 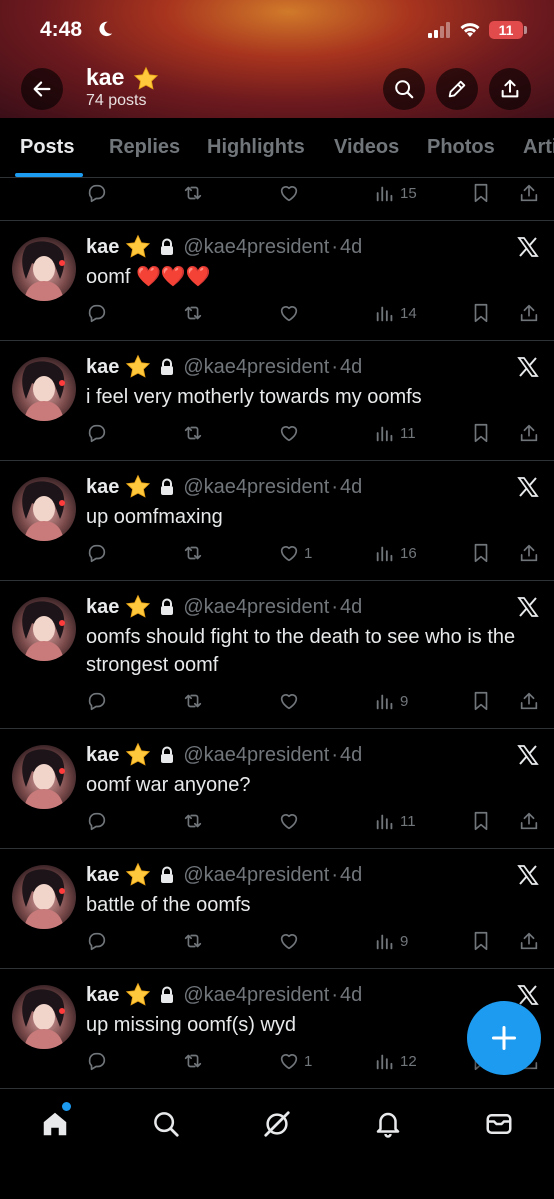 I want to click on pencil-icon, so click(x=457, y=89).